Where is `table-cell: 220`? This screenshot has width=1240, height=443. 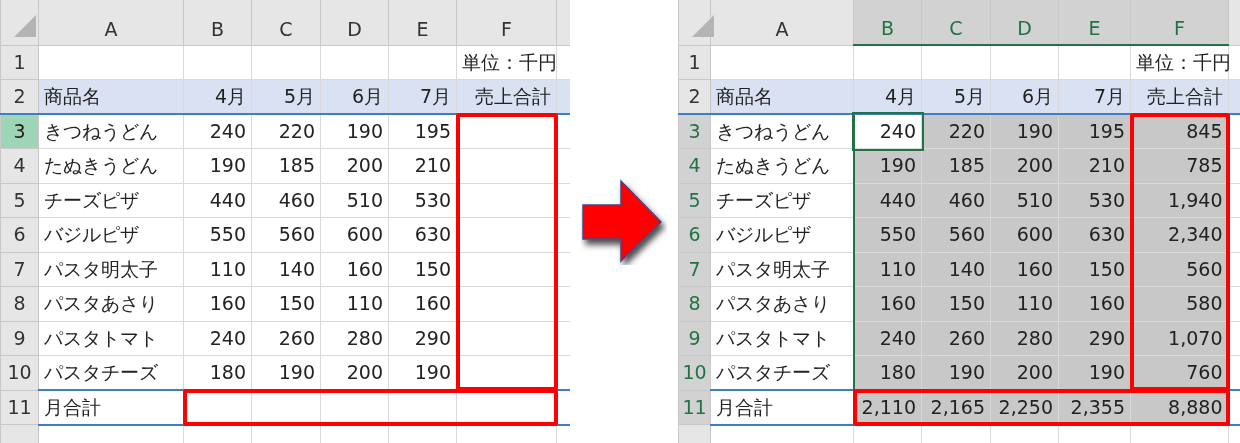 table-cell: 220 is located at coordinates (286, 131).